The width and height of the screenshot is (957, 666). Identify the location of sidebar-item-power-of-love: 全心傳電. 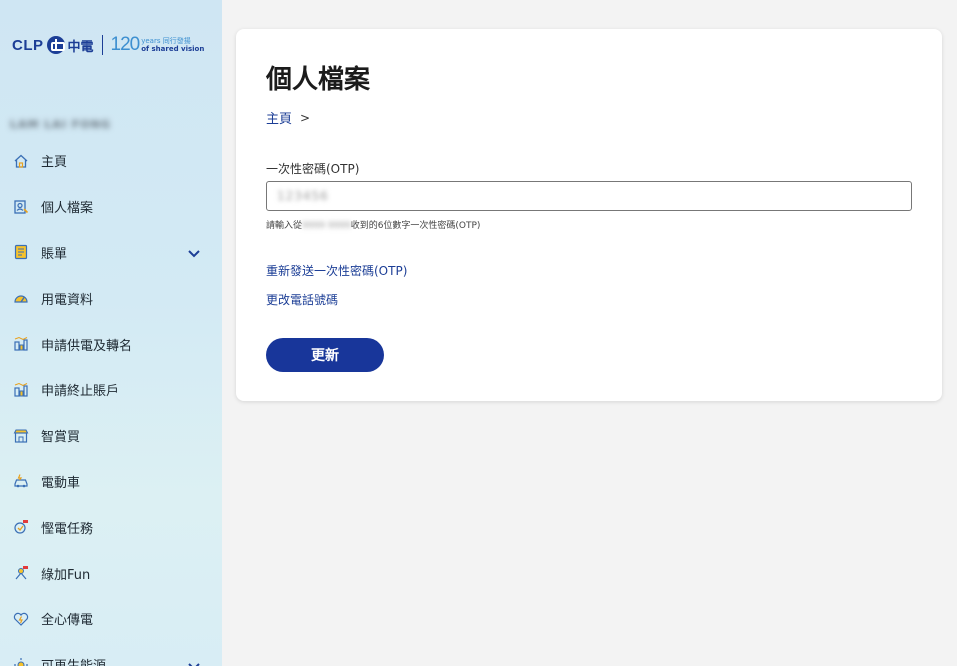
(111, 619).